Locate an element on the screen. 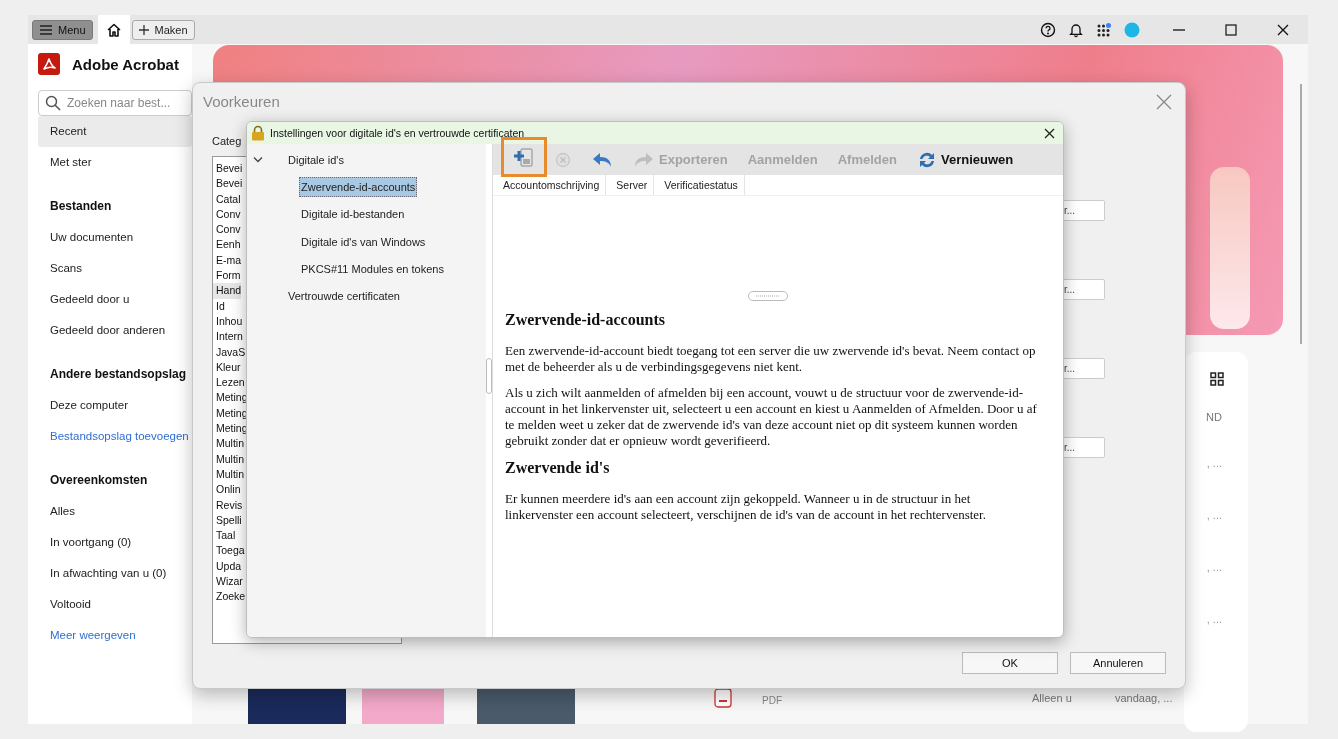 Image resolution: width=1338 pixels, height=739 pixels. column-header: Server is located at coordinates (630, 185).